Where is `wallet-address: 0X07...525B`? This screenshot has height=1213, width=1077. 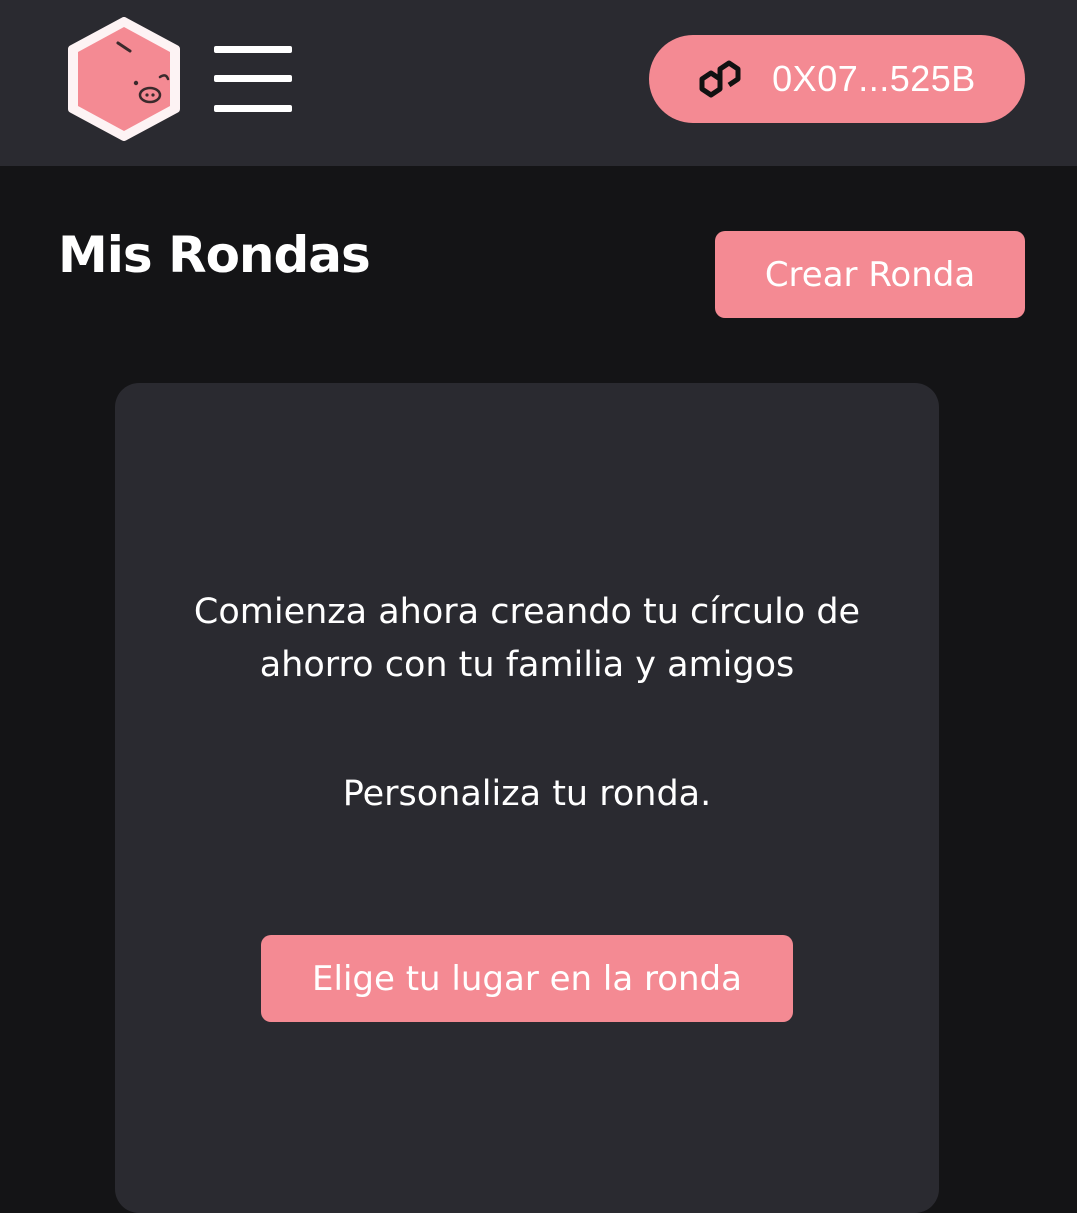 wallet-address: 0X07...525B is located at coordinates (874, 78).